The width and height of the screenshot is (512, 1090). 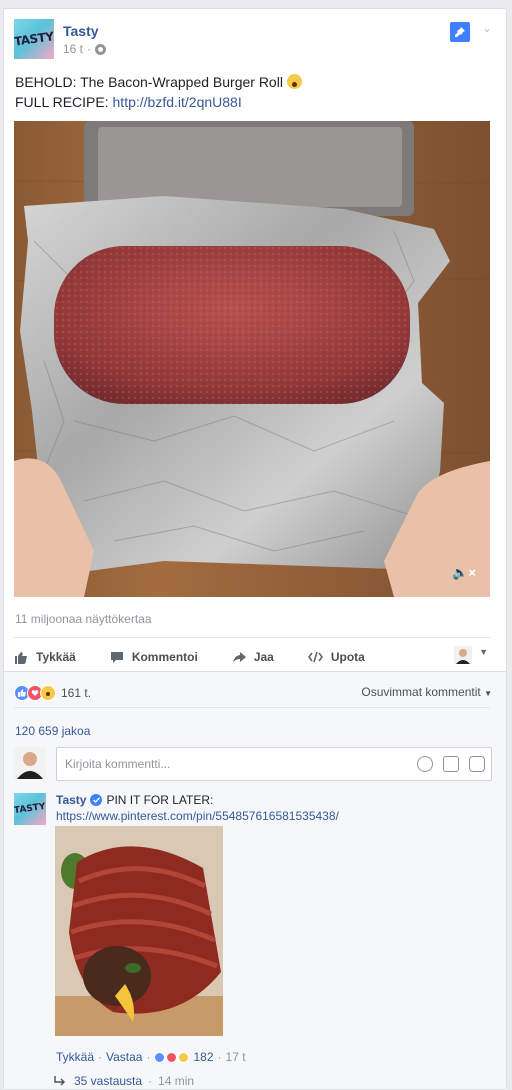 I want to click on comment-box, so click(x=274, y=764).